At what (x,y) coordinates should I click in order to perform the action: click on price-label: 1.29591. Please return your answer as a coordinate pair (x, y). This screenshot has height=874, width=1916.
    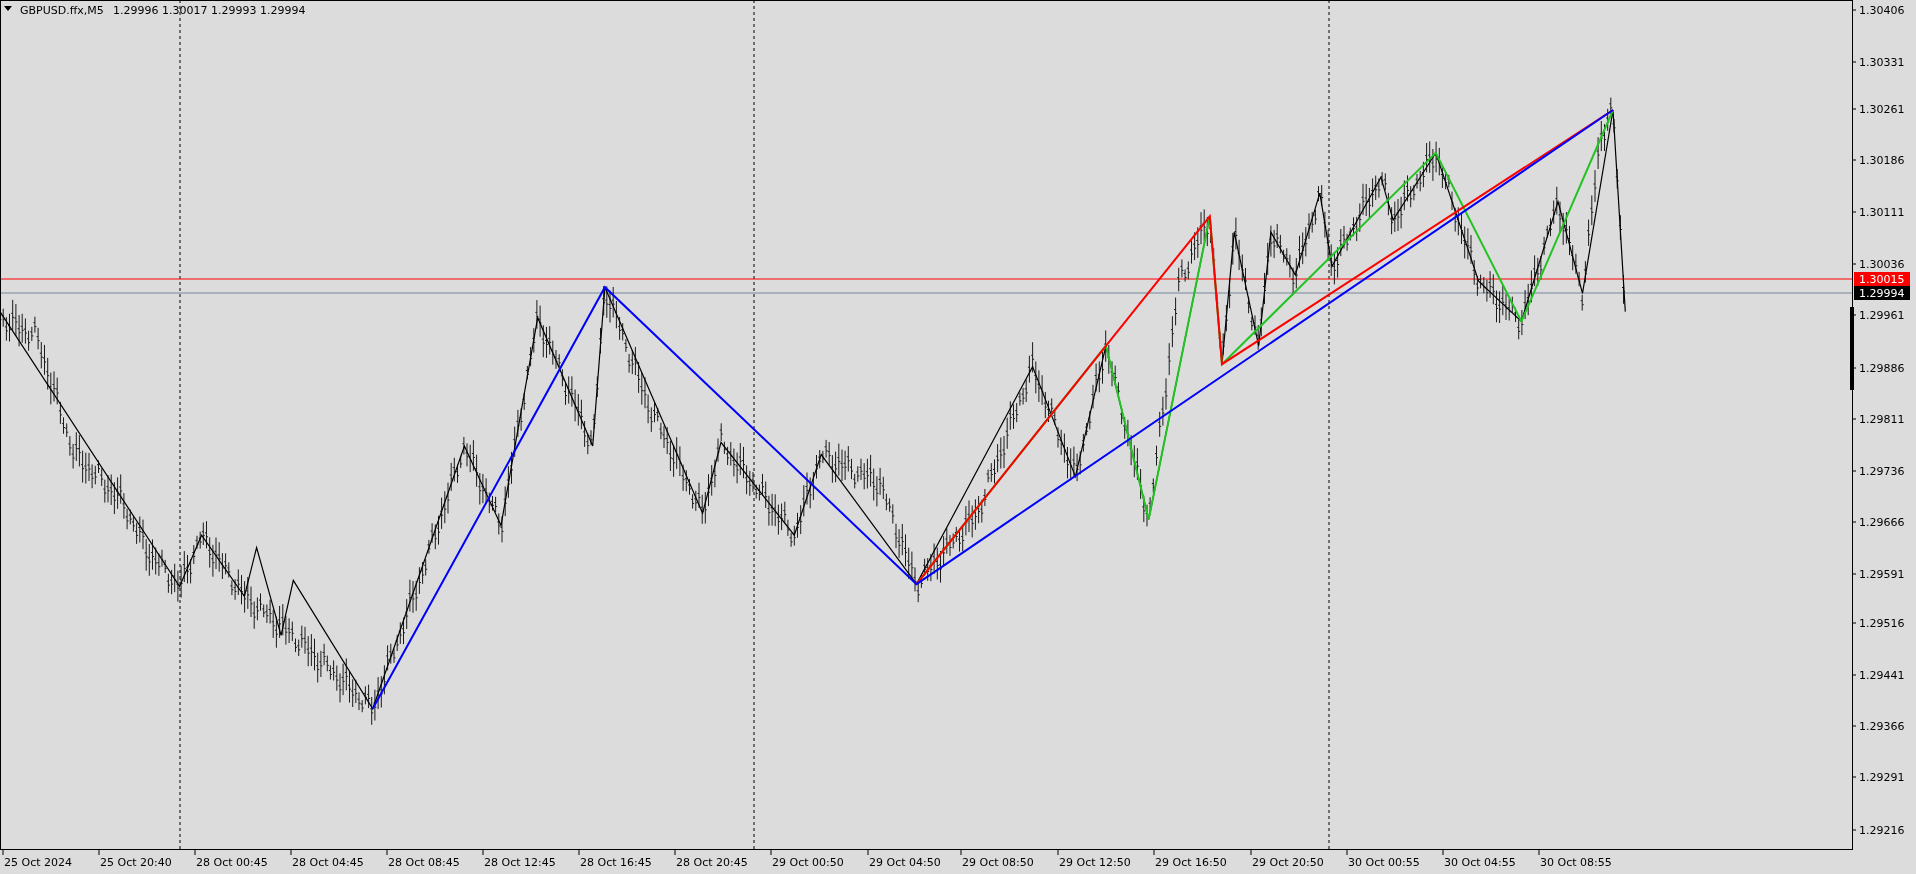
    Looking at the image, I should click on (1882, 574).